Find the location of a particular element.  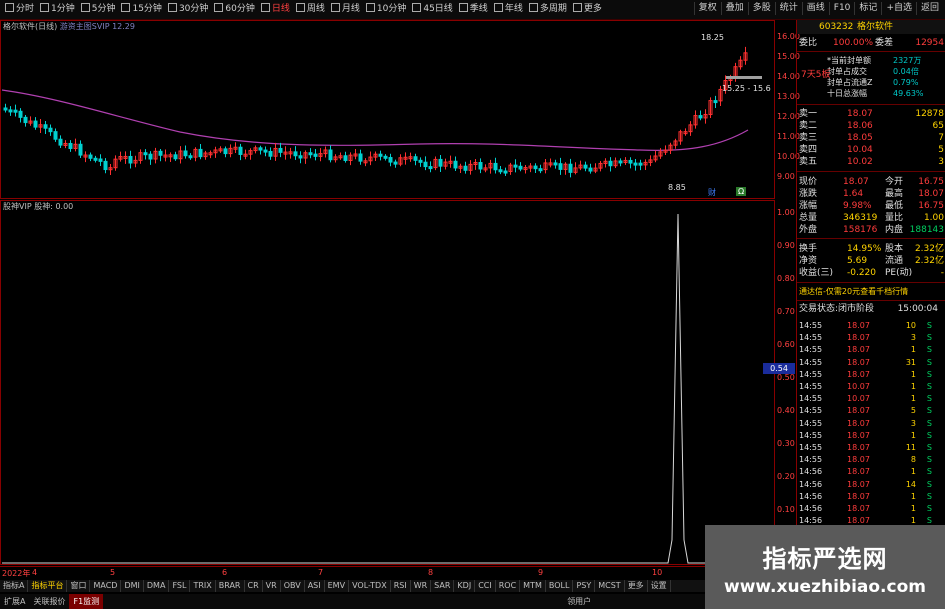

indicator-tab: VR is located at coordinates (272, 586).